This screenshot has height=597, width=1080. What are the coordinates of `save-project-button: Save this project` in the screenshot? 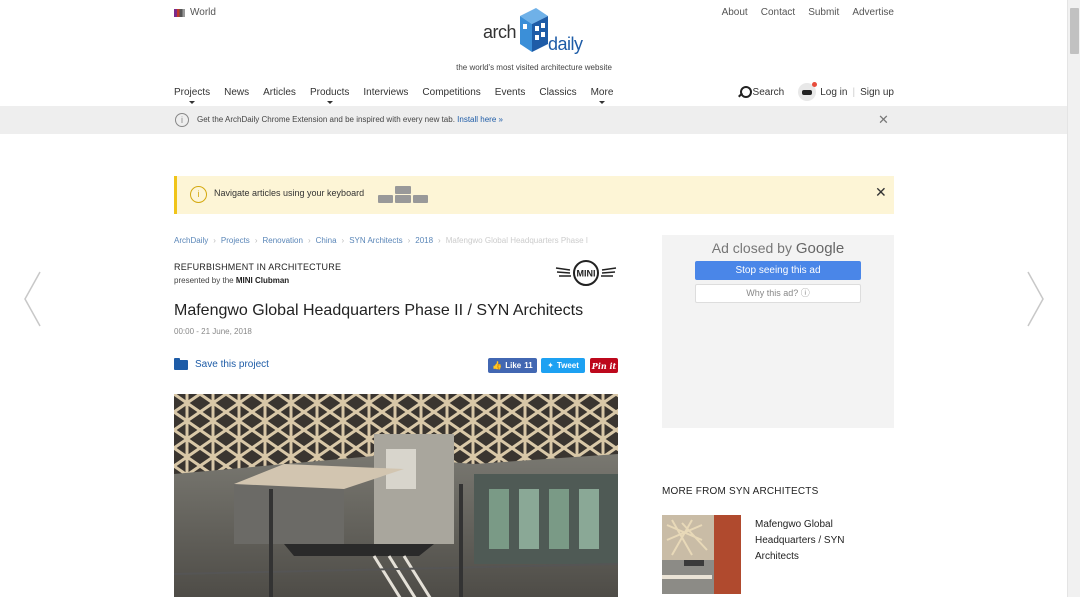 It's located at (221, 363).